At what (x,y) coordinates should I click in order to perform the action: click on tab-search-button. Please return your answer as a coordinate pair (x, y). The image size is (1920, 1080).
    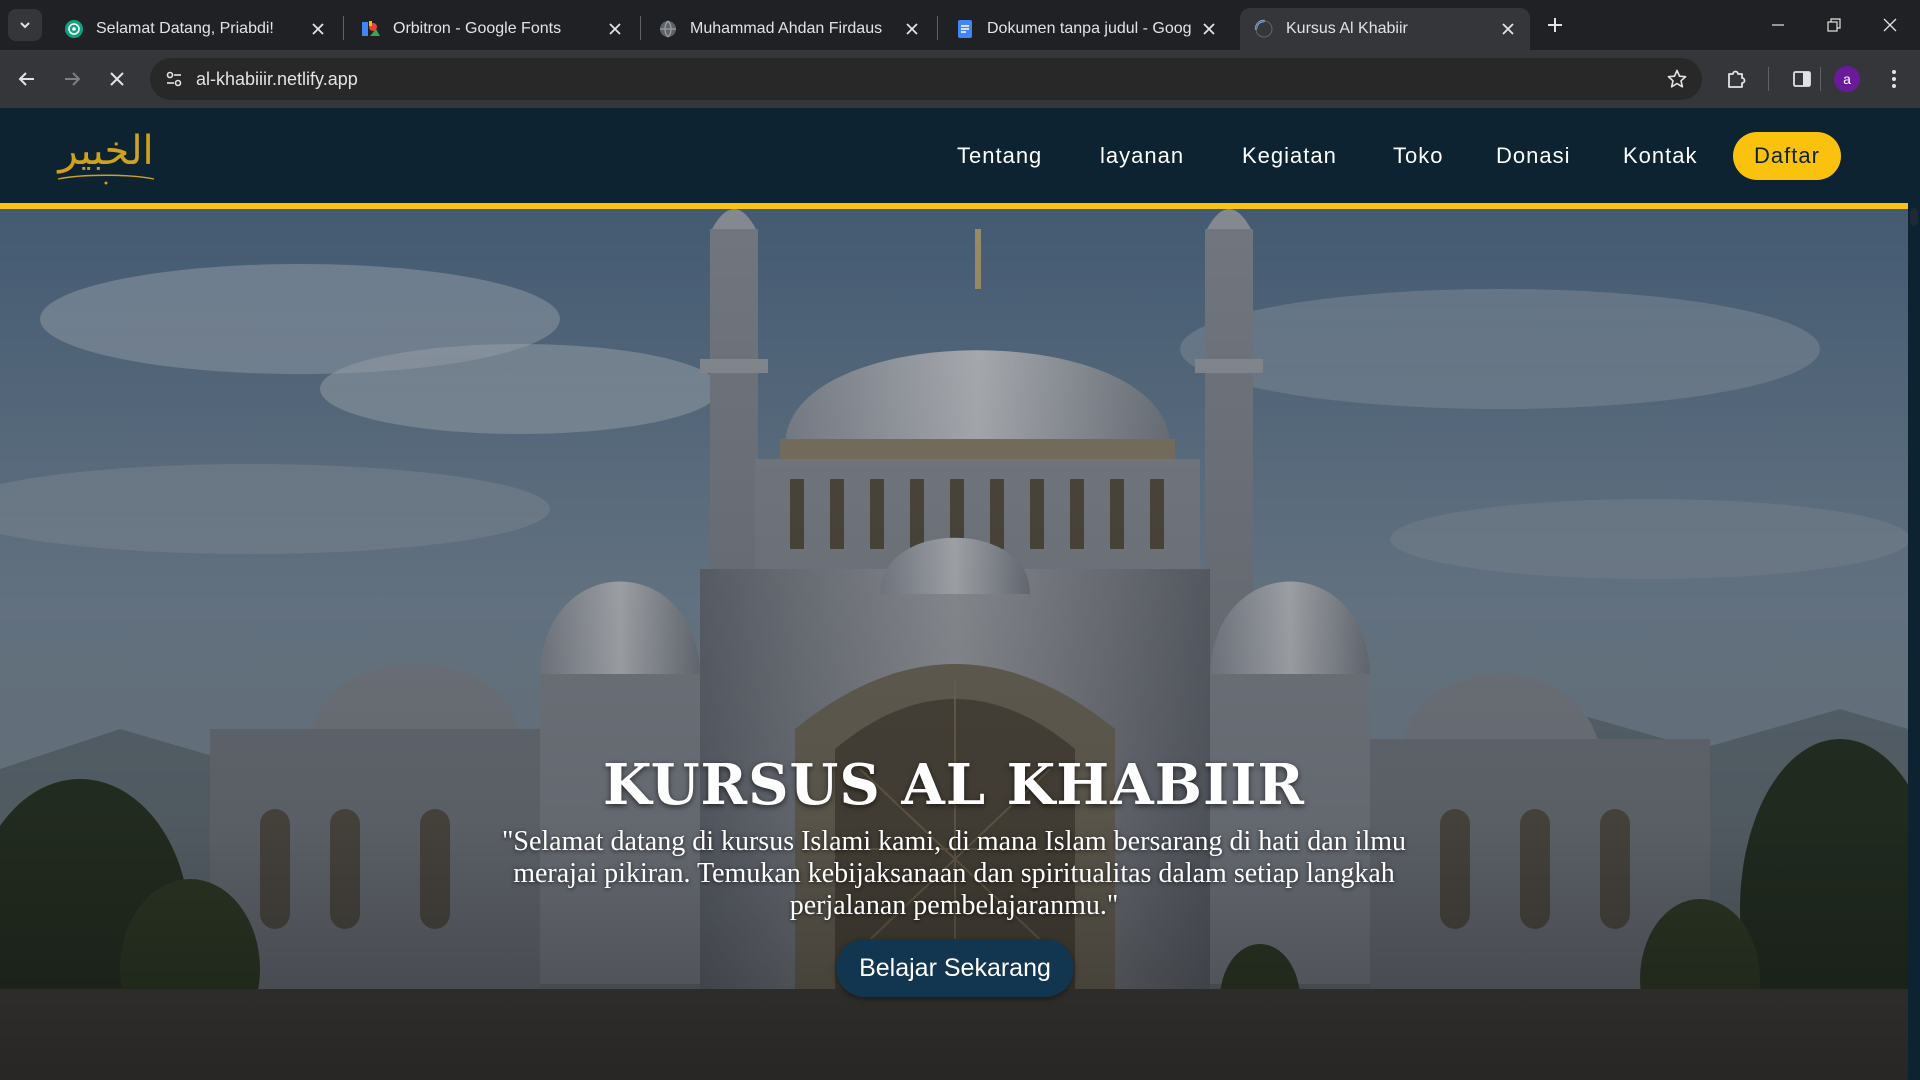
    Looking at the image, I should click on (25, 25).